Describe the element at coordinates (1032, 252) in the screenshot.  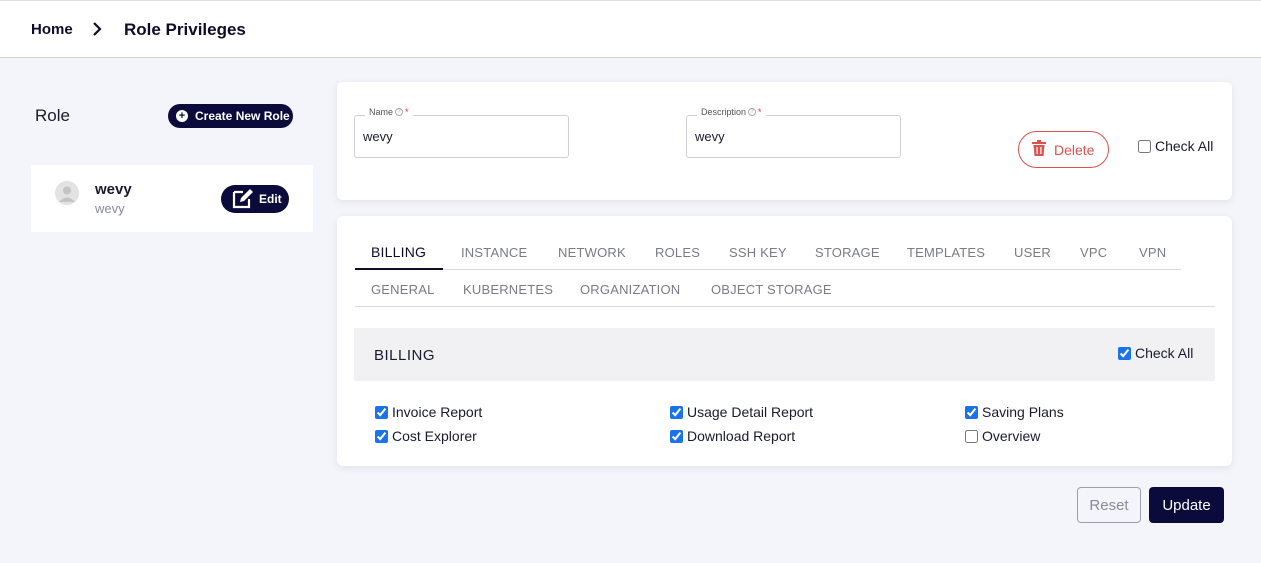
I see `tab-user: USER` at that location.